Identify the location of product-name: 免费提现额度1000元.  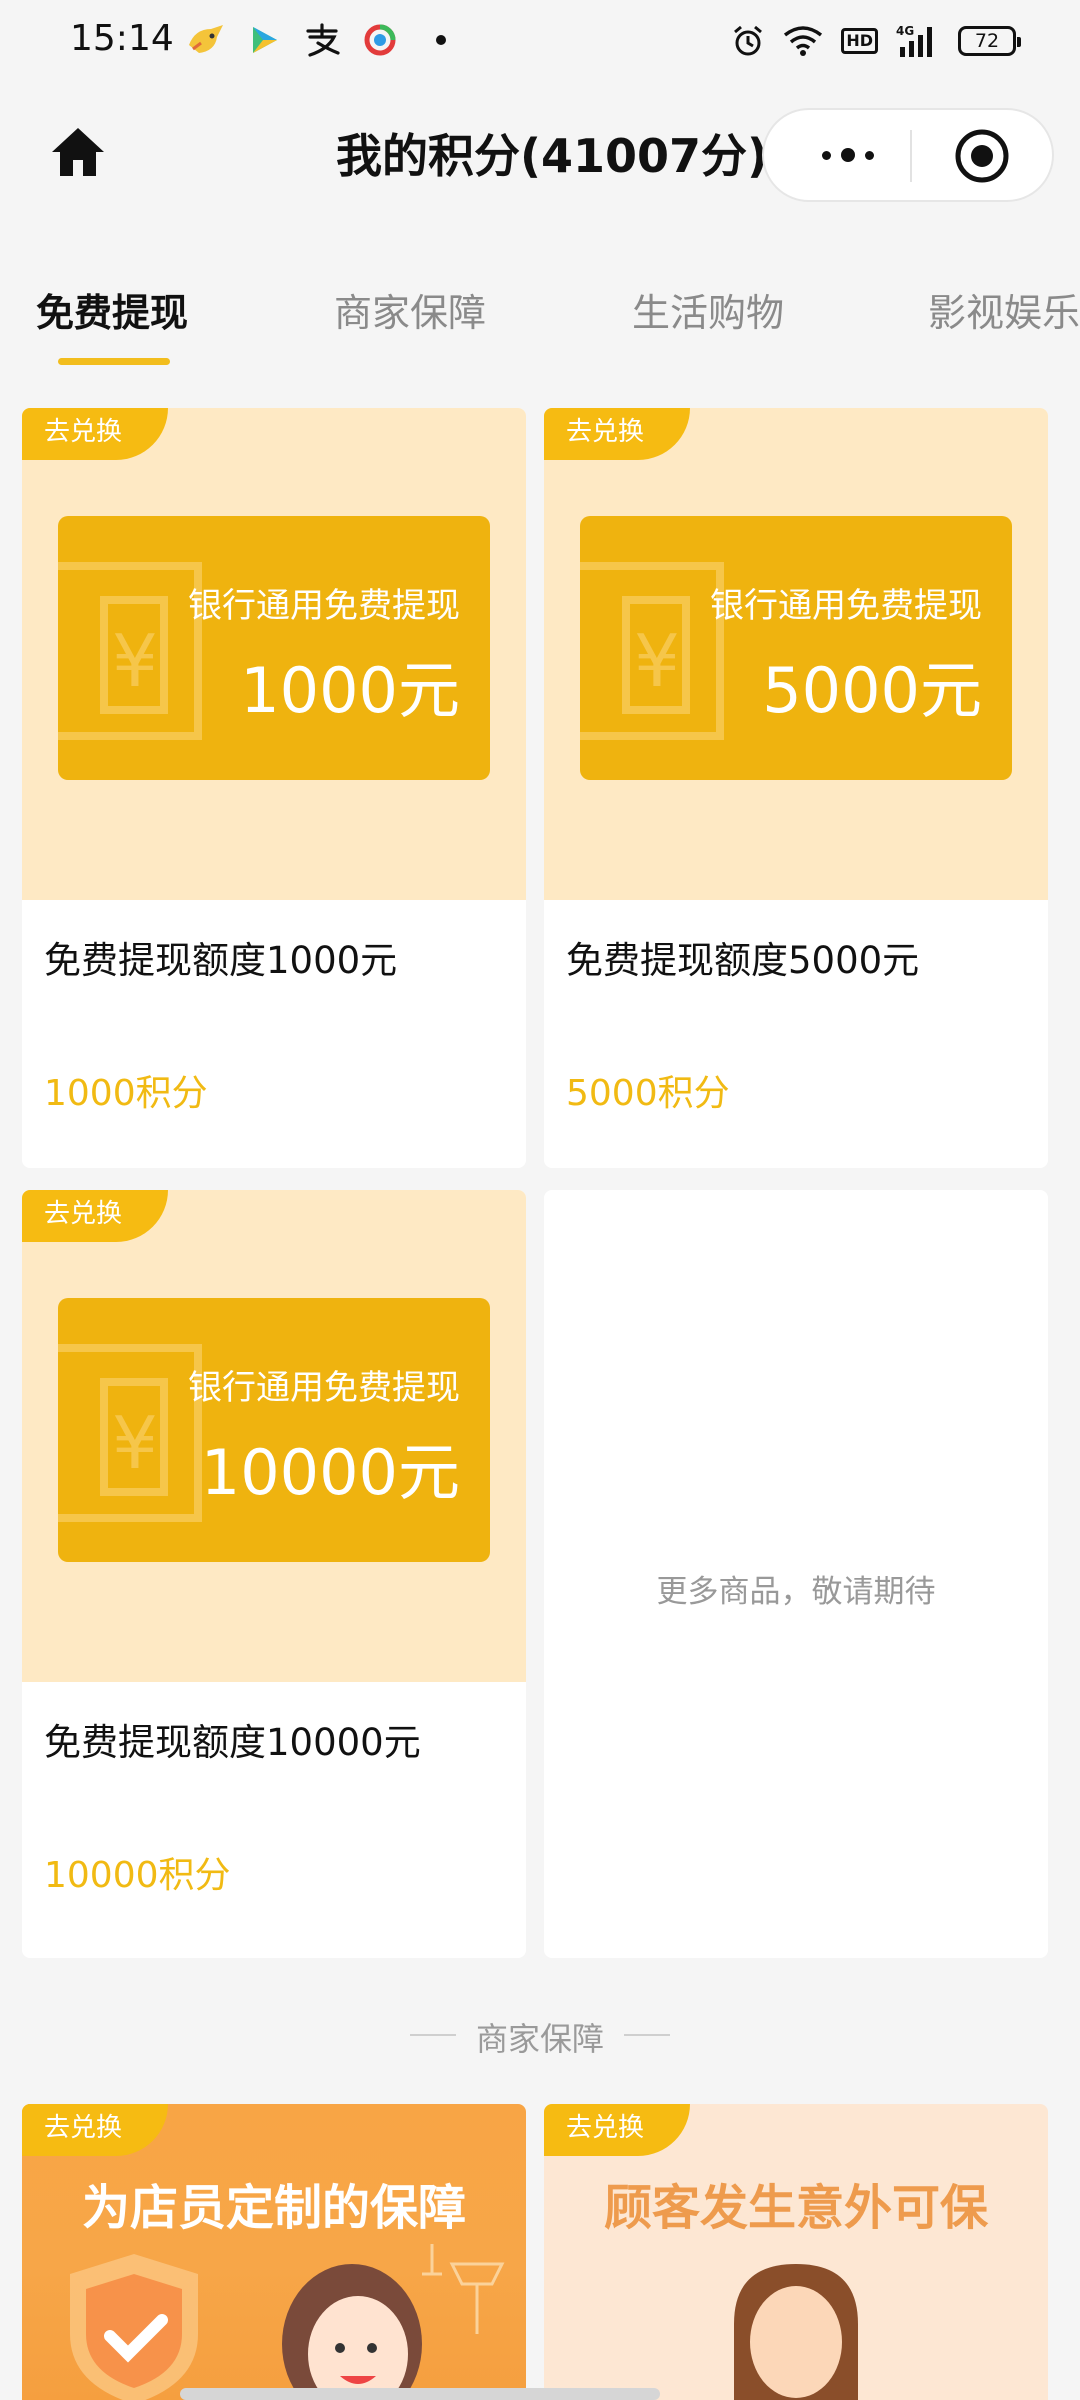
(221, 960).